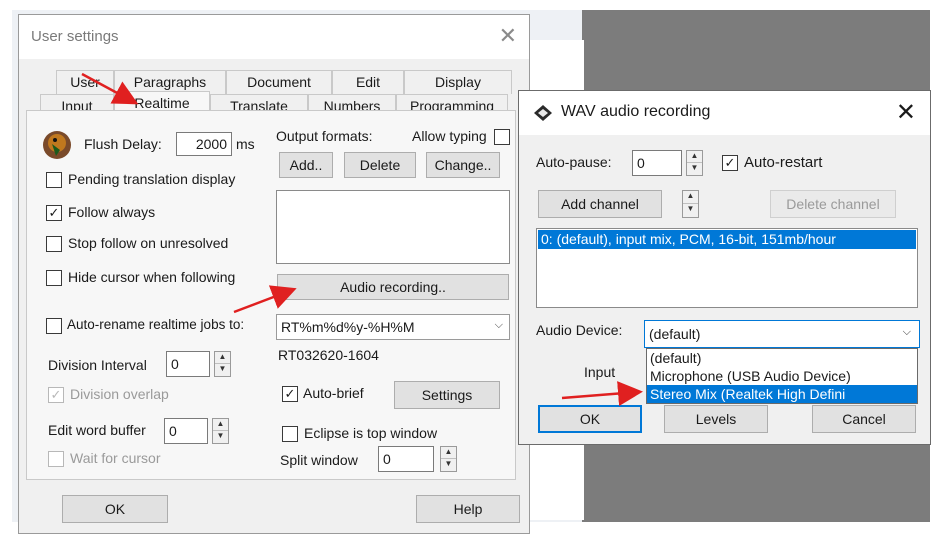 The image size is (932, 538). Describe the element at coordinates (110, 88) in the screenshot. I see `arrow-to-realtime-tab` at that location.